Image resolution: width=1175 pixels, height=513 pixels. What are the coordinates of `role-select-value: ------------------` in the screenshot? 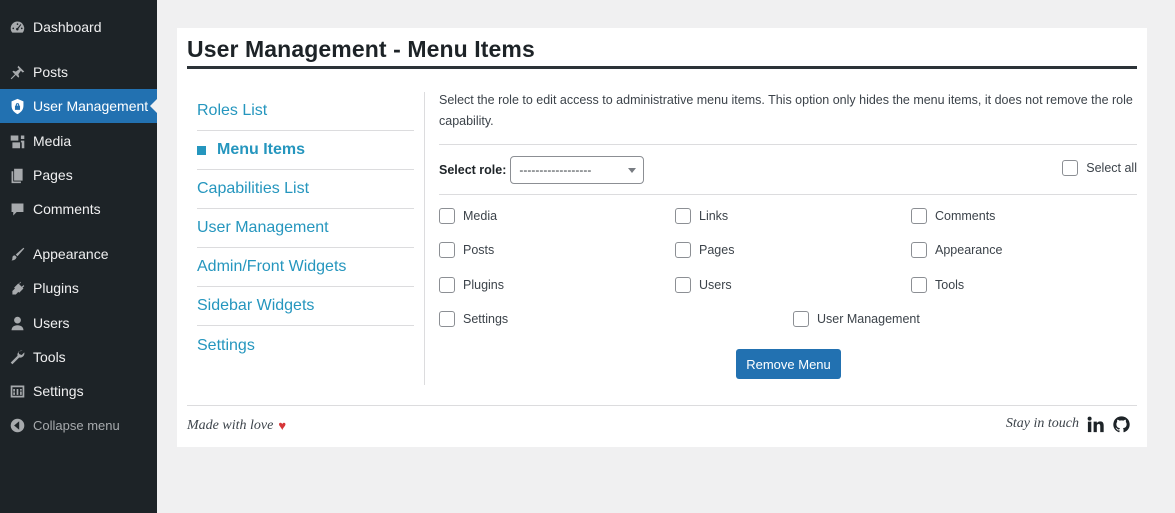 It's located at (555, 170).